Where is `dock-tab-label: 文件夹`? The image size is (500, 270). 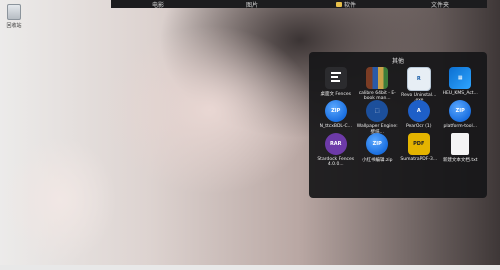 dock-tab-label: 文件夹 is located at coordinates (439, 5).